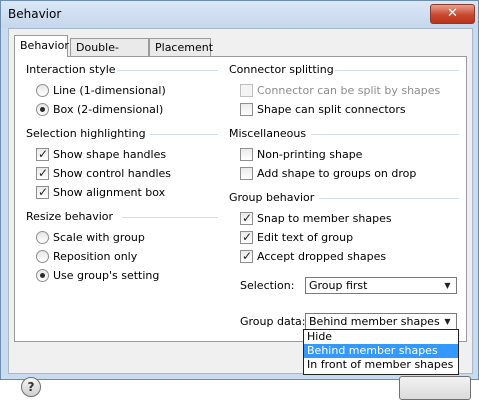 Image resolution: width=479 pixels, height=400 pixels. Describe the element at coordinates (110, 154) in the screenshot. I see `checkbox-label: Show shape handles` at that location.